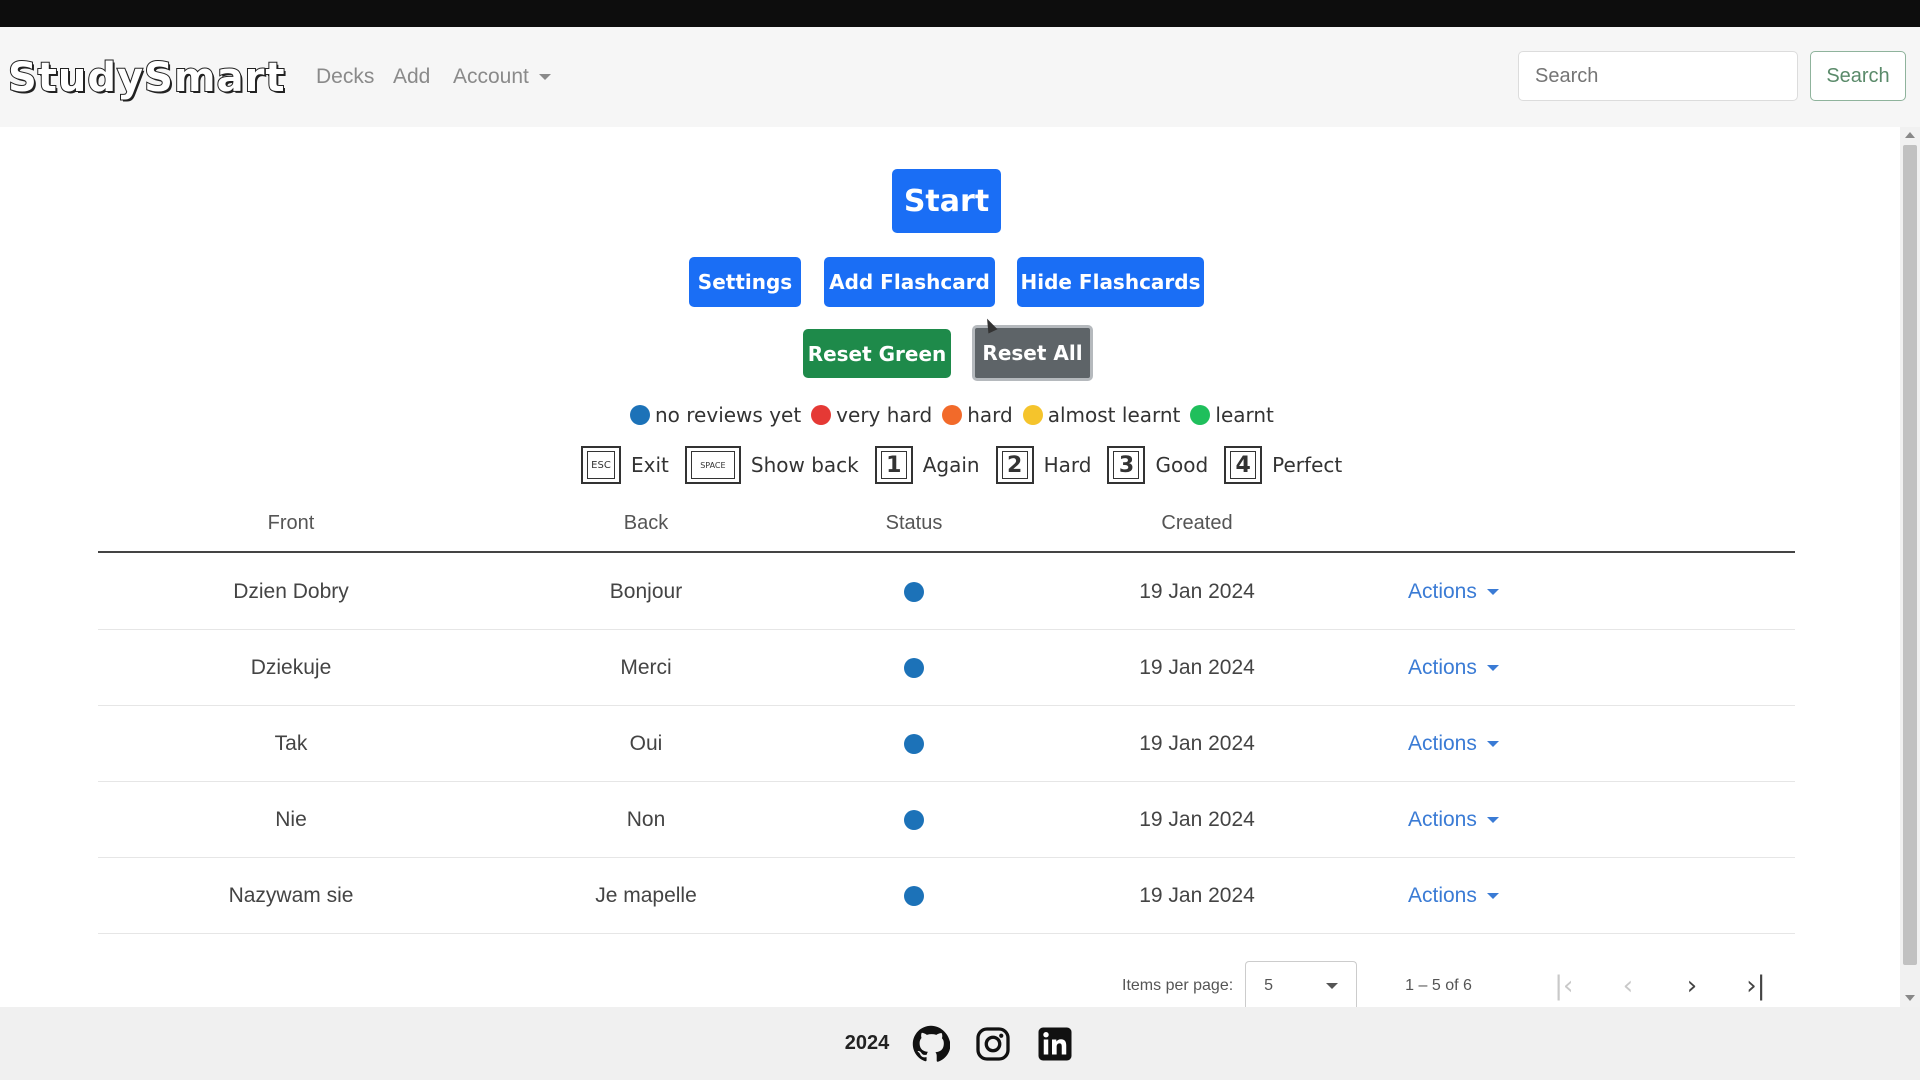 Image resolution: width=1920 pixels, height=1080 pixels. I want to click on shortcut-label-exit: Exit, so click(650, 465).